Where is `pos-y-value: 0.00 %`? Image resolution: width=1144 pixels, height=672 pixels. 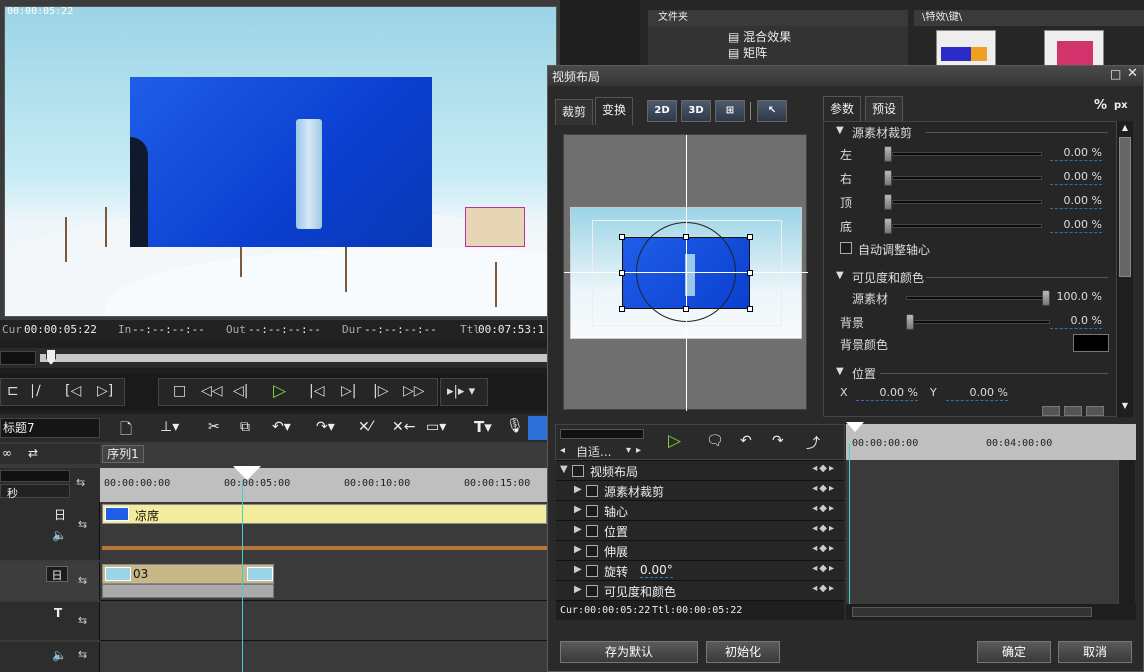
pos-y-value: 0.00 % is located at coordinates (983, 392).